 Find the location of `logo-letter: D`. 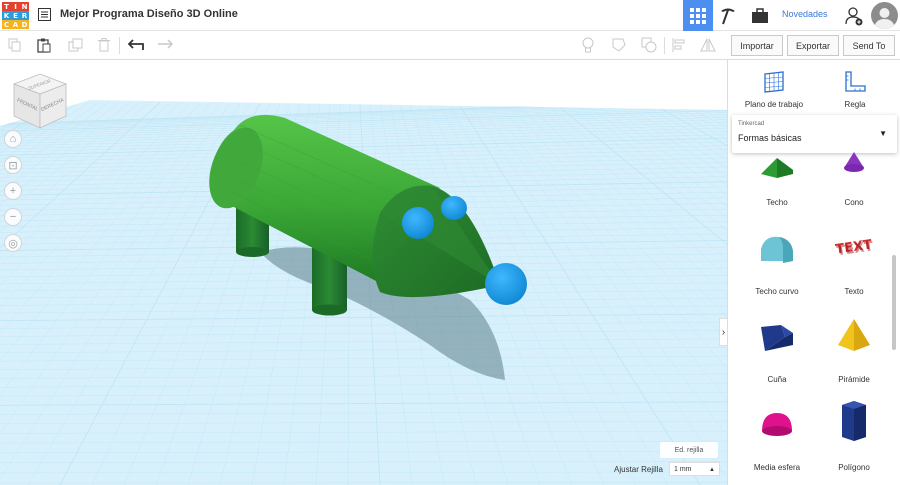

logo-letter: D is located at coordinates (24, 24).